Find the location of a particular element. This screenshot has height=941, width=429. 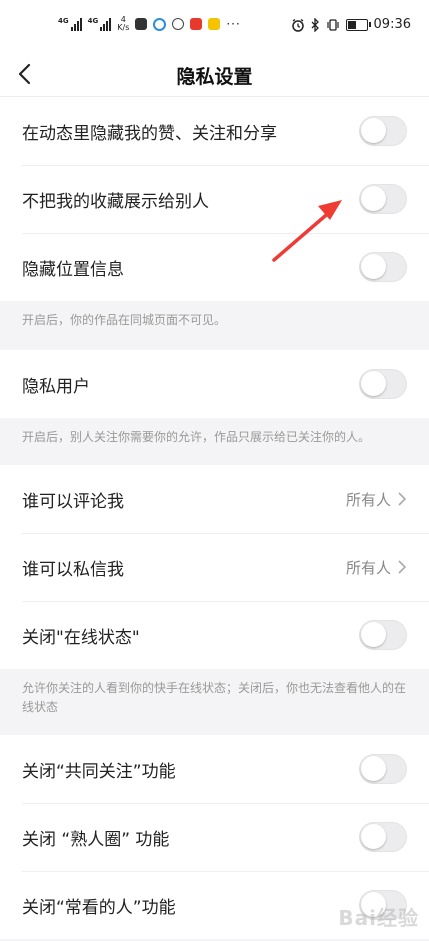

setting-row-private-user: 隐私用户 is located at coordinates (214, 384).